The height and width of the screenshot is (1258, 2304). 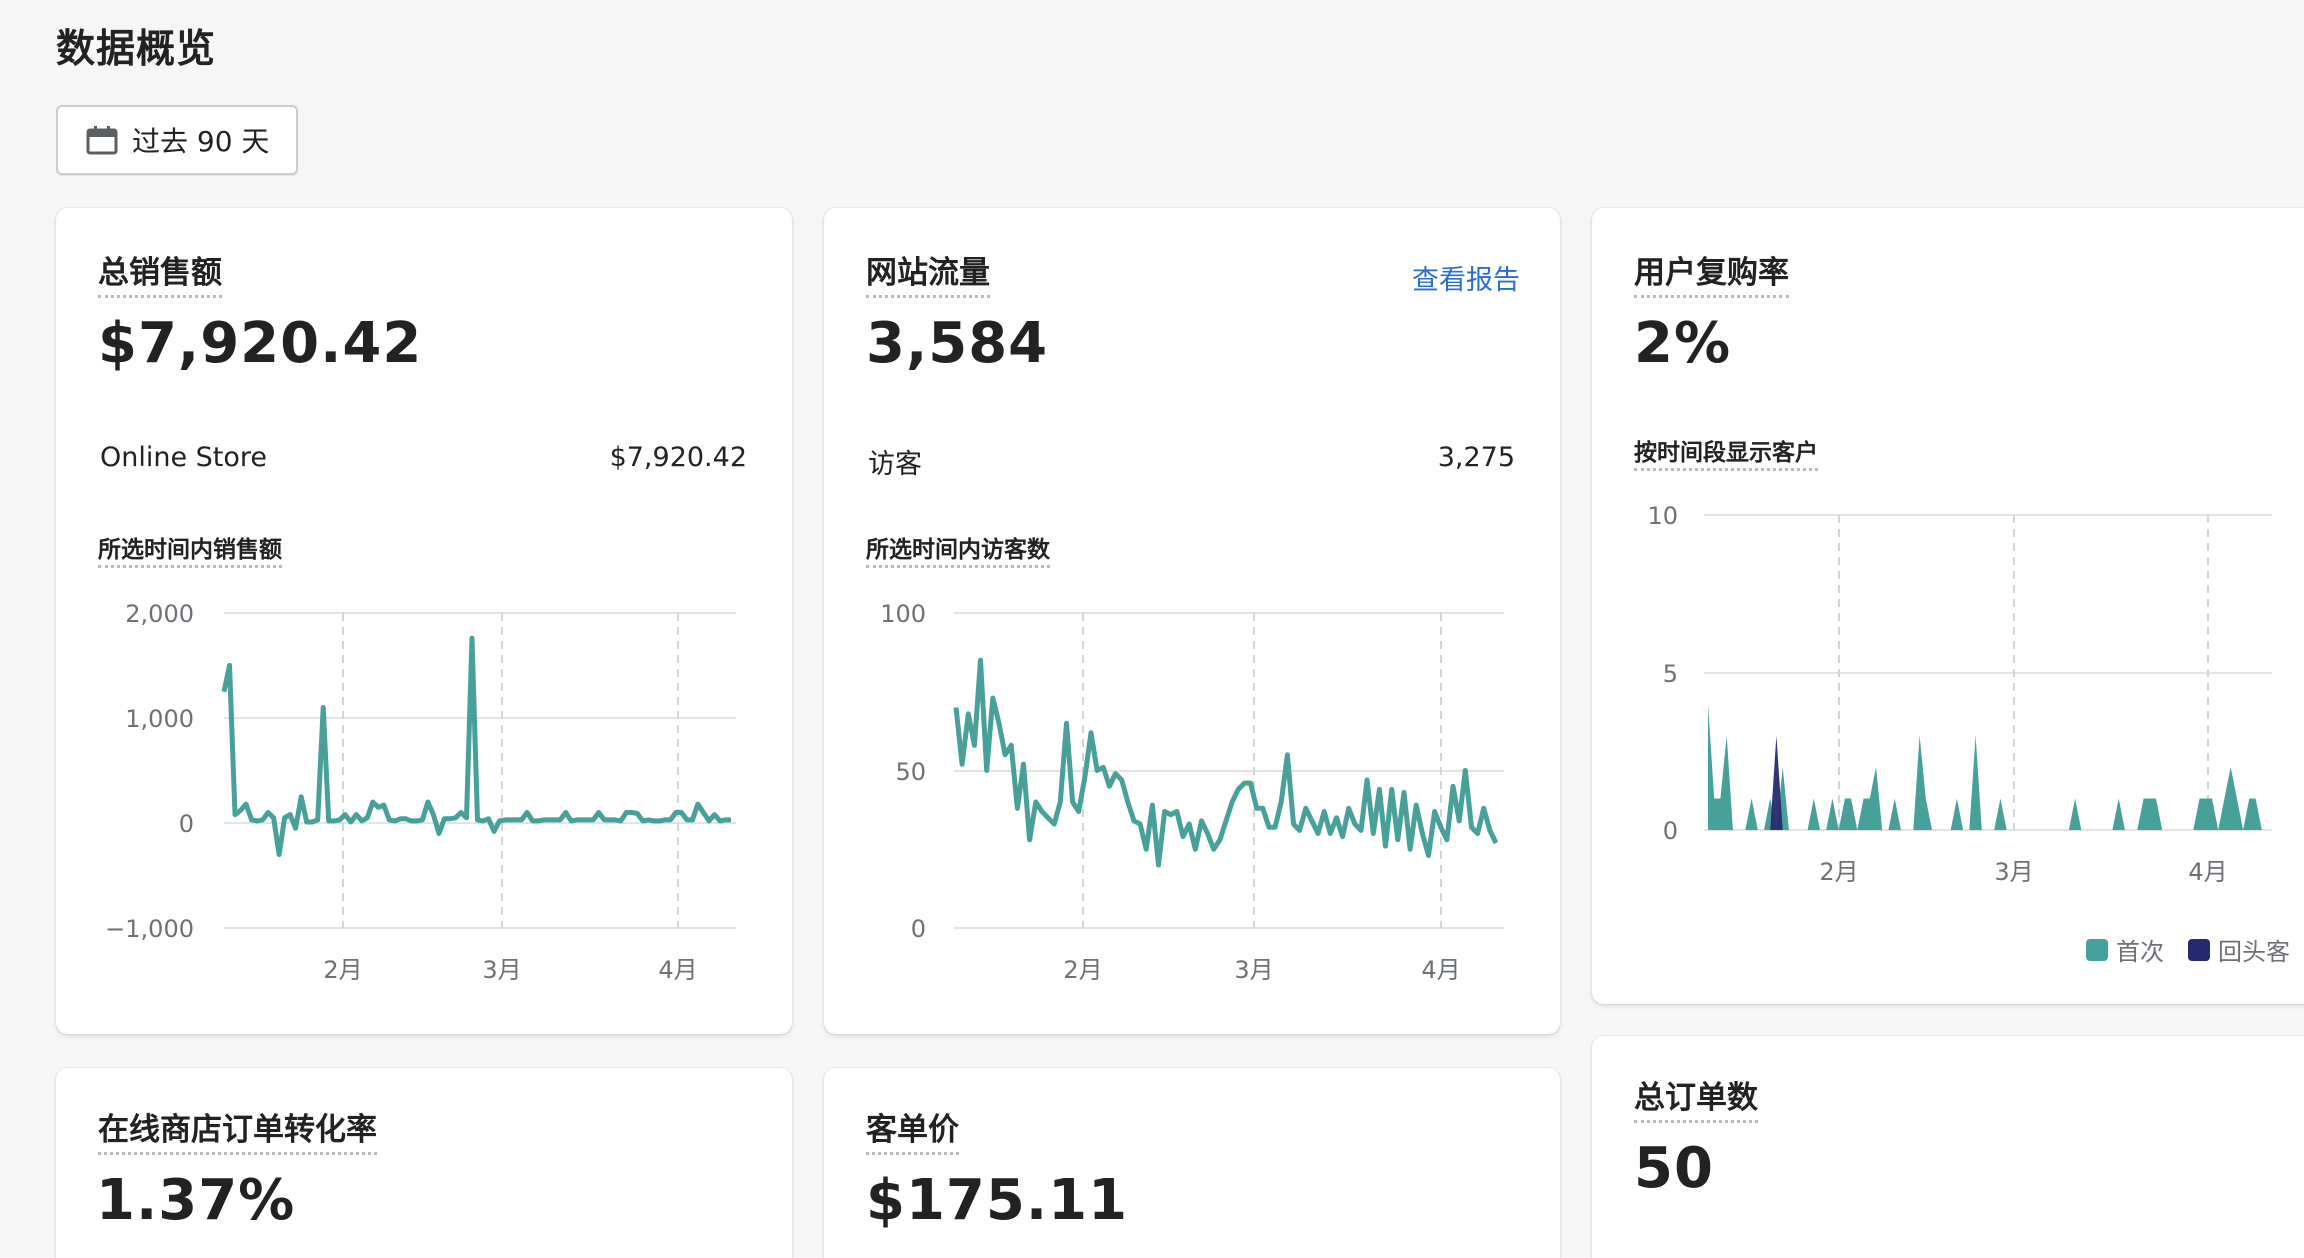 I want to click on chart-legend: 首次 回头客, so click(x=2188, y=949).